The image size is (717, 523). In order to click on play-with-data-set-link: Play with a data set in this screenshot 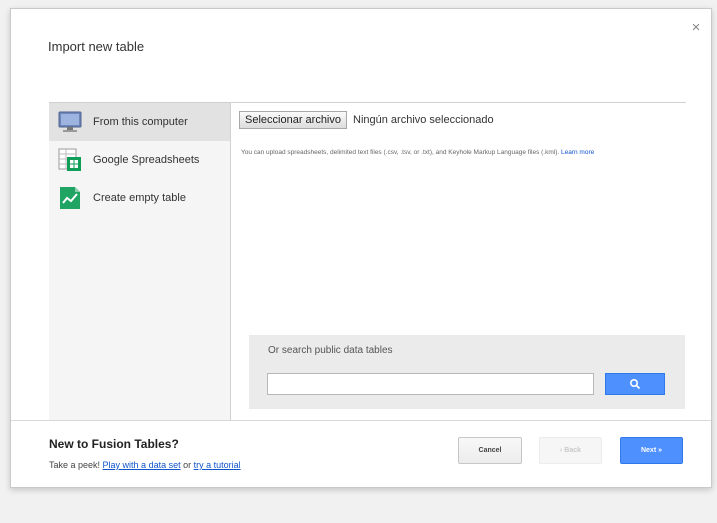, I will do `click(142, 465)`.